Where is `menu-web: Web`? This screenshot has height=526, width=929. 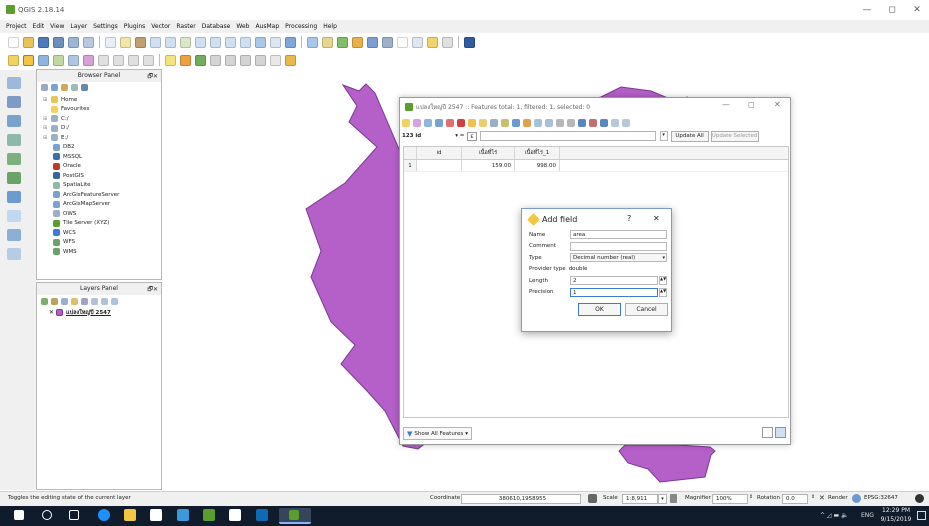 menu-web: Web is located at coordinates (242, 26).